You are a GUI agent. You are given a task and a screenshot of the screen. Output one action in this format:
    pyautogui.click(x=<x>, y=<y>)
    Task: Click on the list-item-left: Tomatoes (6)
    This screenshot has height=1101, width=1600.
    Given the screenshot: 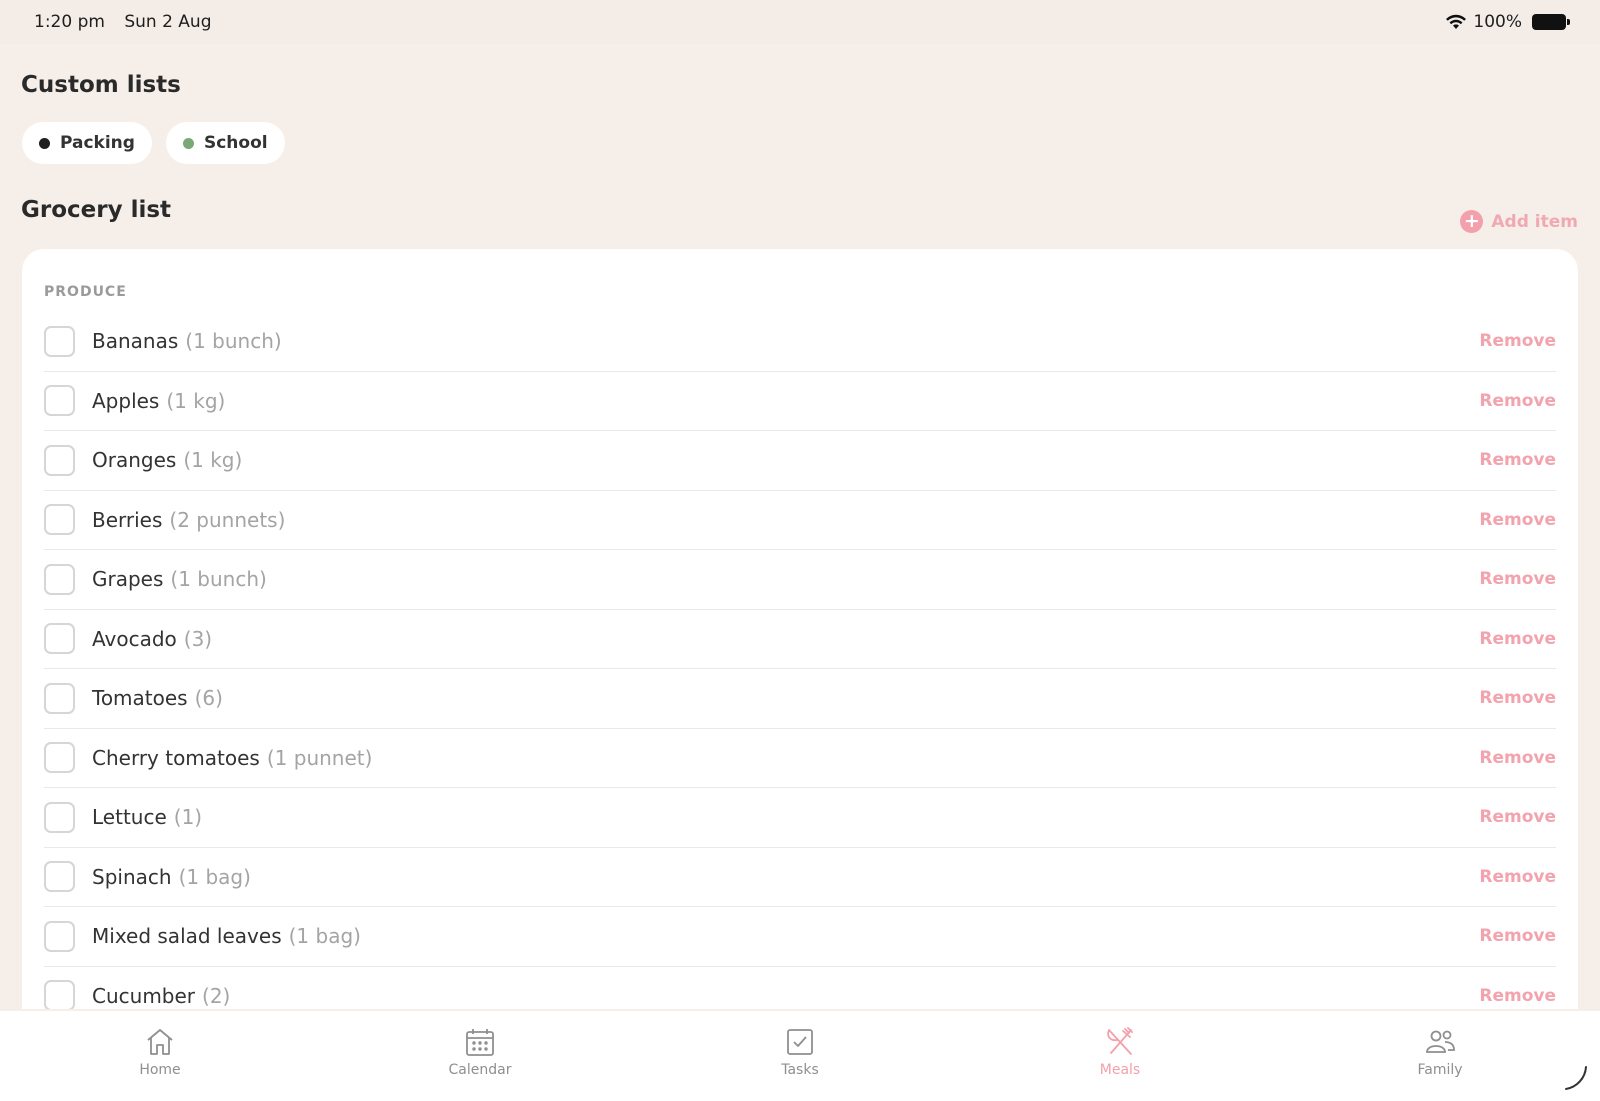 What is the action you would take?
    pyautogui.click(x=133, y=698)
    